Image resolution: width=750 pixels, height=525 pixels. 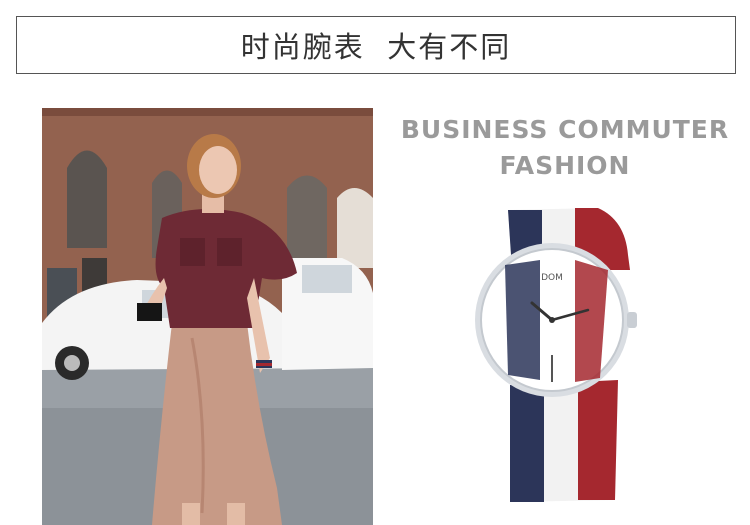 I want to click on watch-strap-bottom, so click(x=564, y=441).